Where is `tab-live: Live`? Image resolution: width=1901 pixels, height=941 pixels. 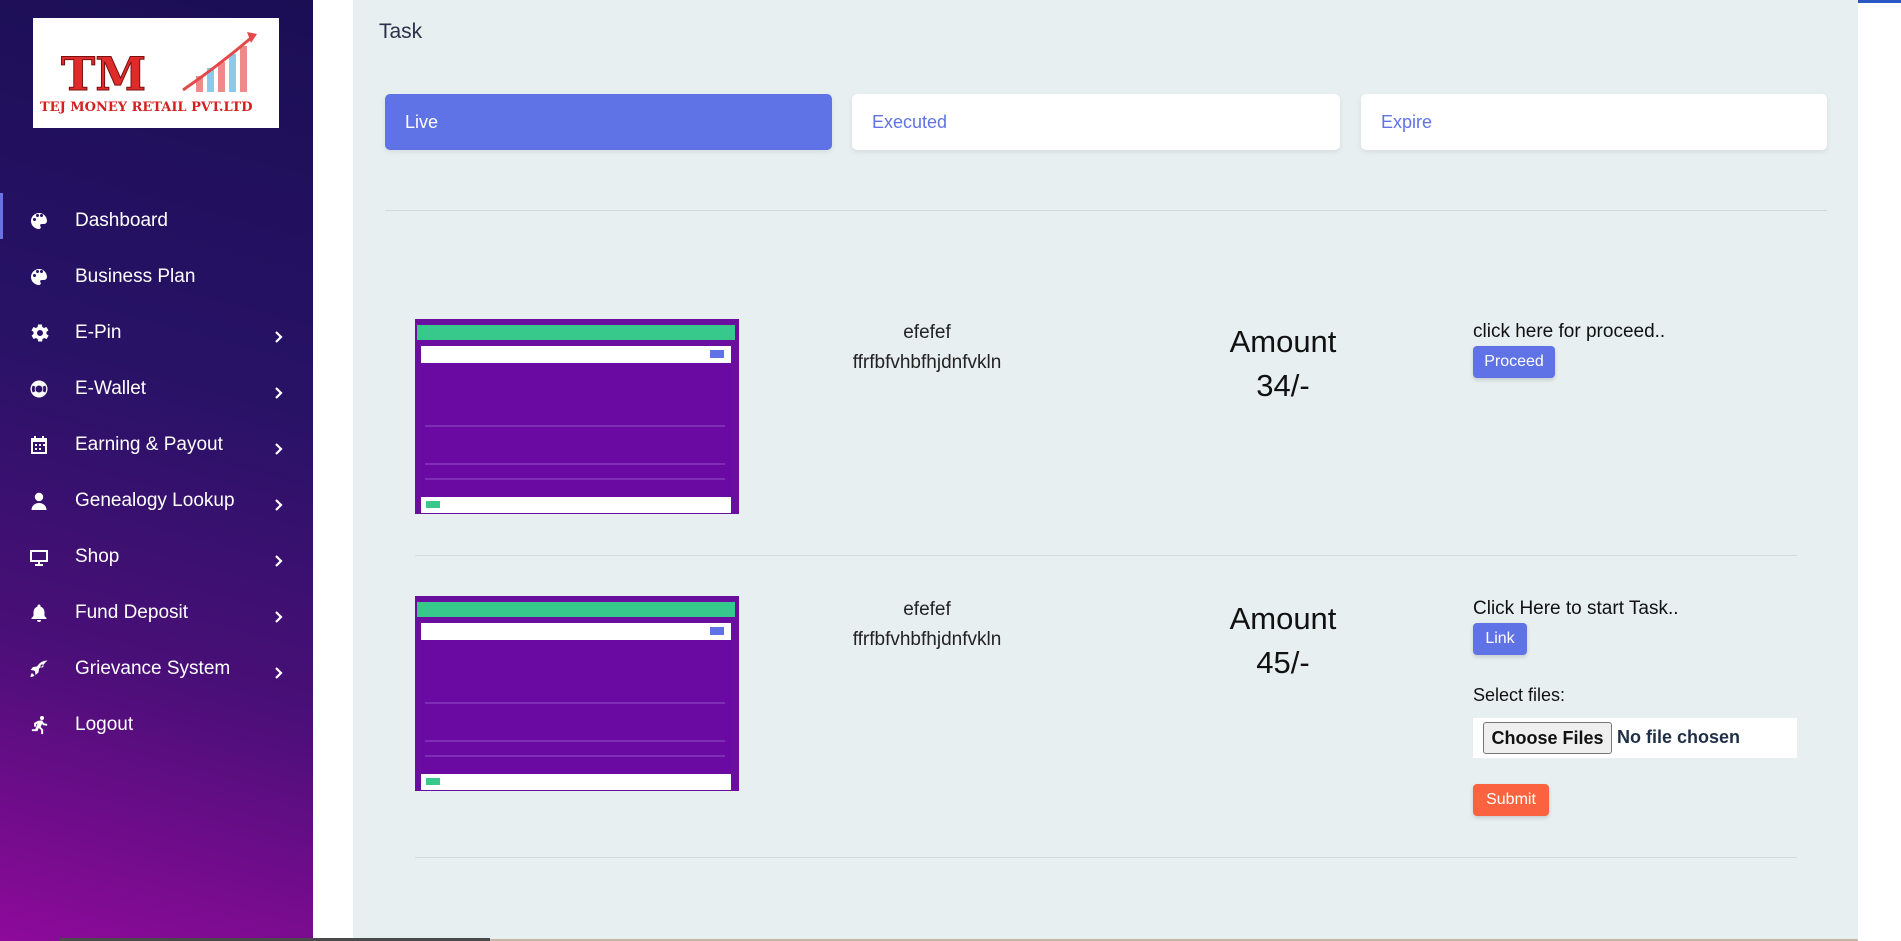
tab-live: Live is located at coordinates (608, 122).